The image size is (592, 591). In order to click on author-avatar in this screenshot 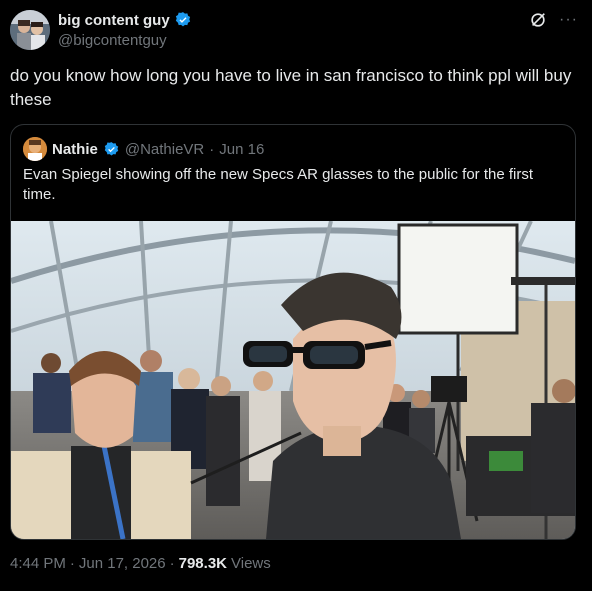, I will do `click(30, 30)`.